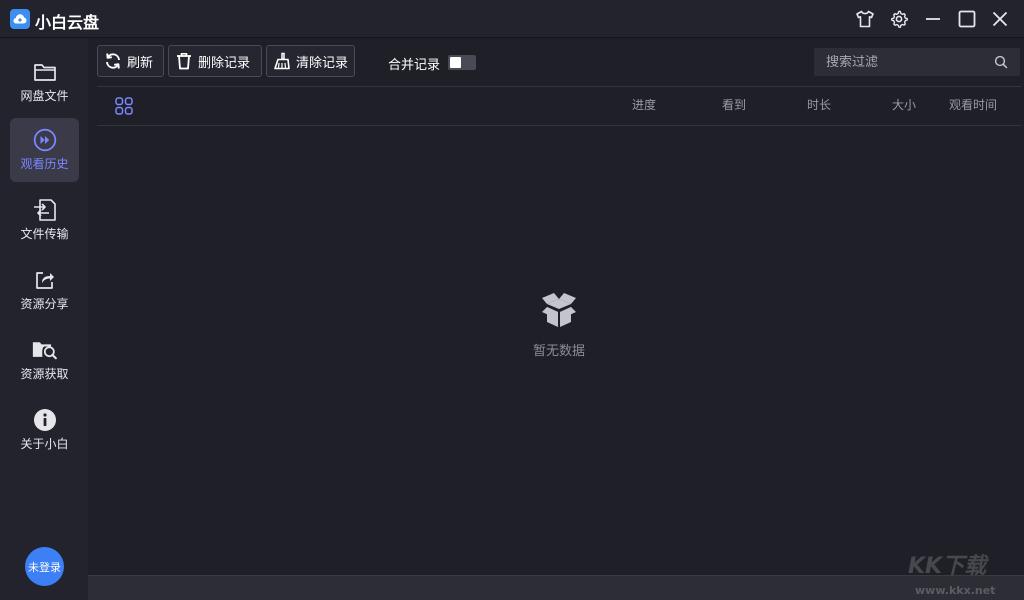 This screenshot has height=600, width=1024. What do you see at coordinates (45, 72) in the screenshot?
I see `folder-icon` at bounding box center [45, 72].